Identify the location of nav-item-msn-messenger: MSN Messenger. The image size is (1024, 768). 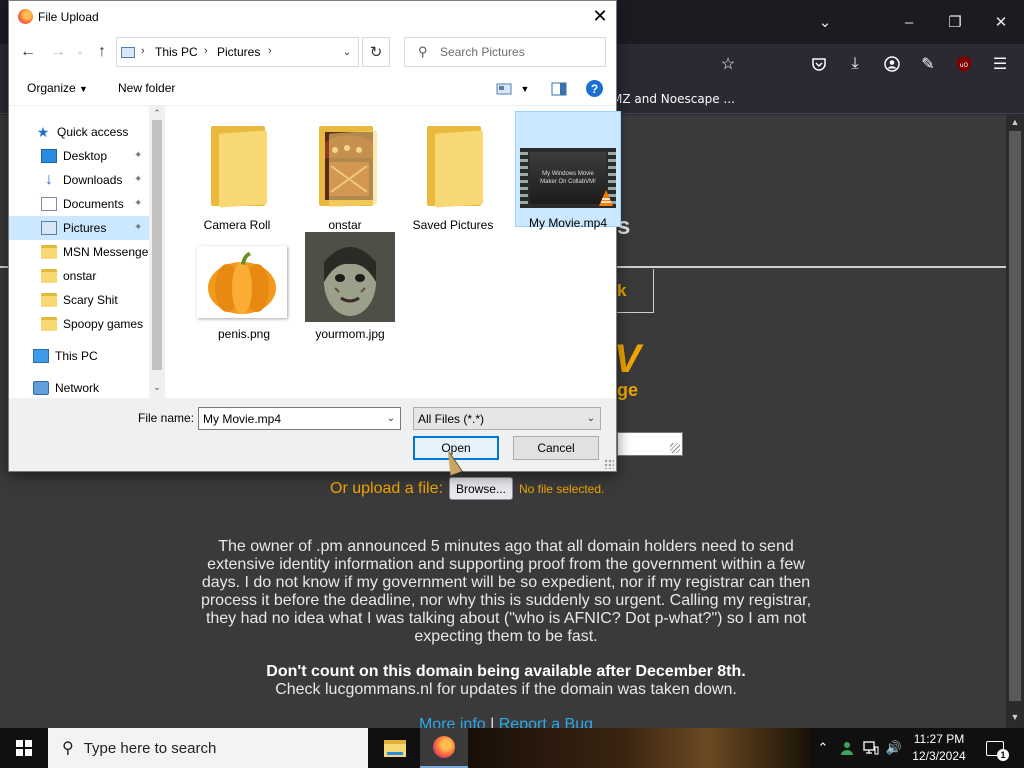
(79, 252).